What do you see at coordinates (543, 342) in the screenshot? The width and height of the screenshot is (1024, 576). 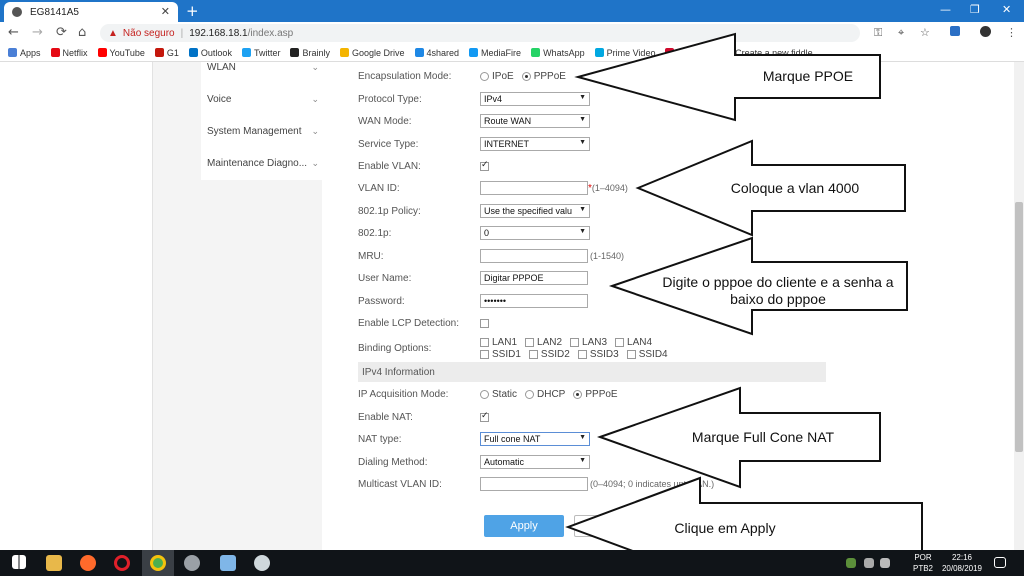 I see `lan-binding-checkbox-1: LAN2` at bounding box center [543, 342].